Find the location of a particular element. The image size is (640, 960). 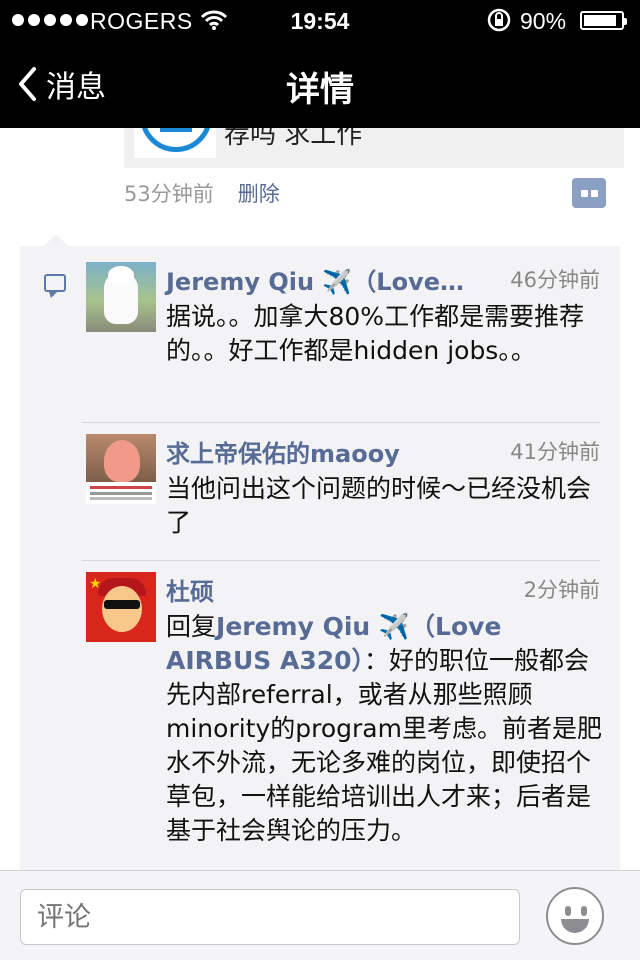

status-bar: ROGERS 19:54 90% is located at coordinates (320, 20).